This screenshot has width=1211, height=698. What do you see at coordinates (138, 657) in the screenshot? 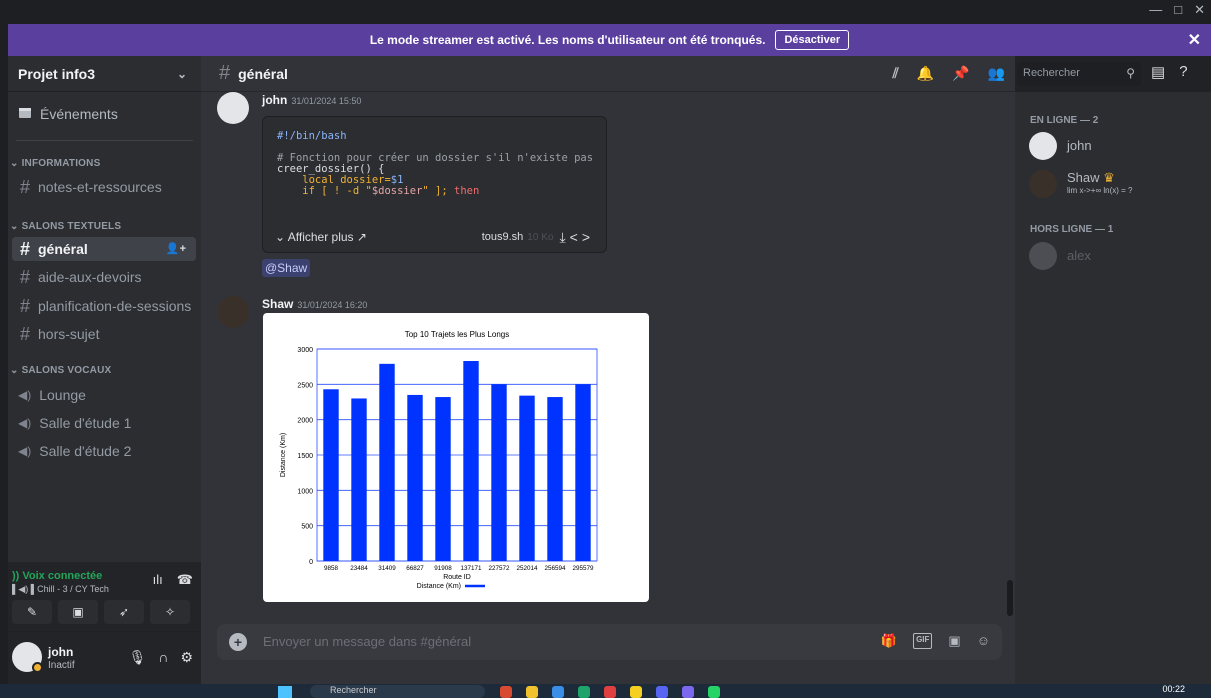
I see `microphone-icon: 🎙` at bounding box center [138, 657].